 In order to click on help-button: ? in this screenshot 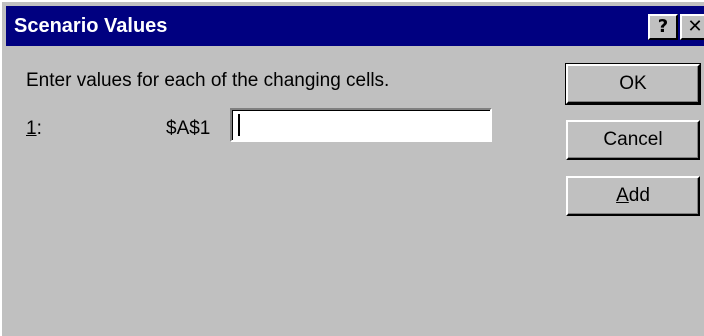, I will do `click(663, 27)`.